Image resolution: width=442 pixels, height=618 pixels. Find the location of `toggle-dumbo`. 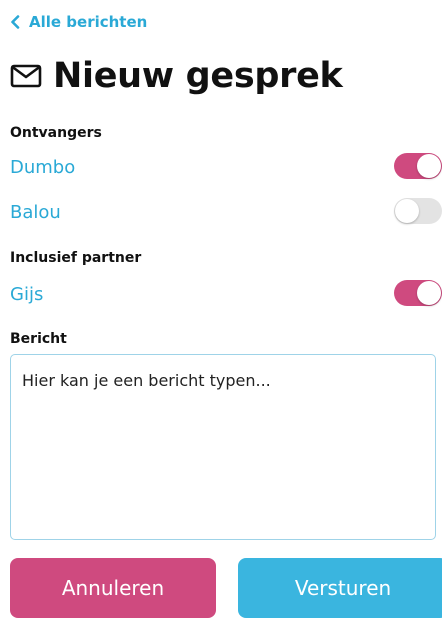

toggle-dumbo is located at coordinates (418, 166).